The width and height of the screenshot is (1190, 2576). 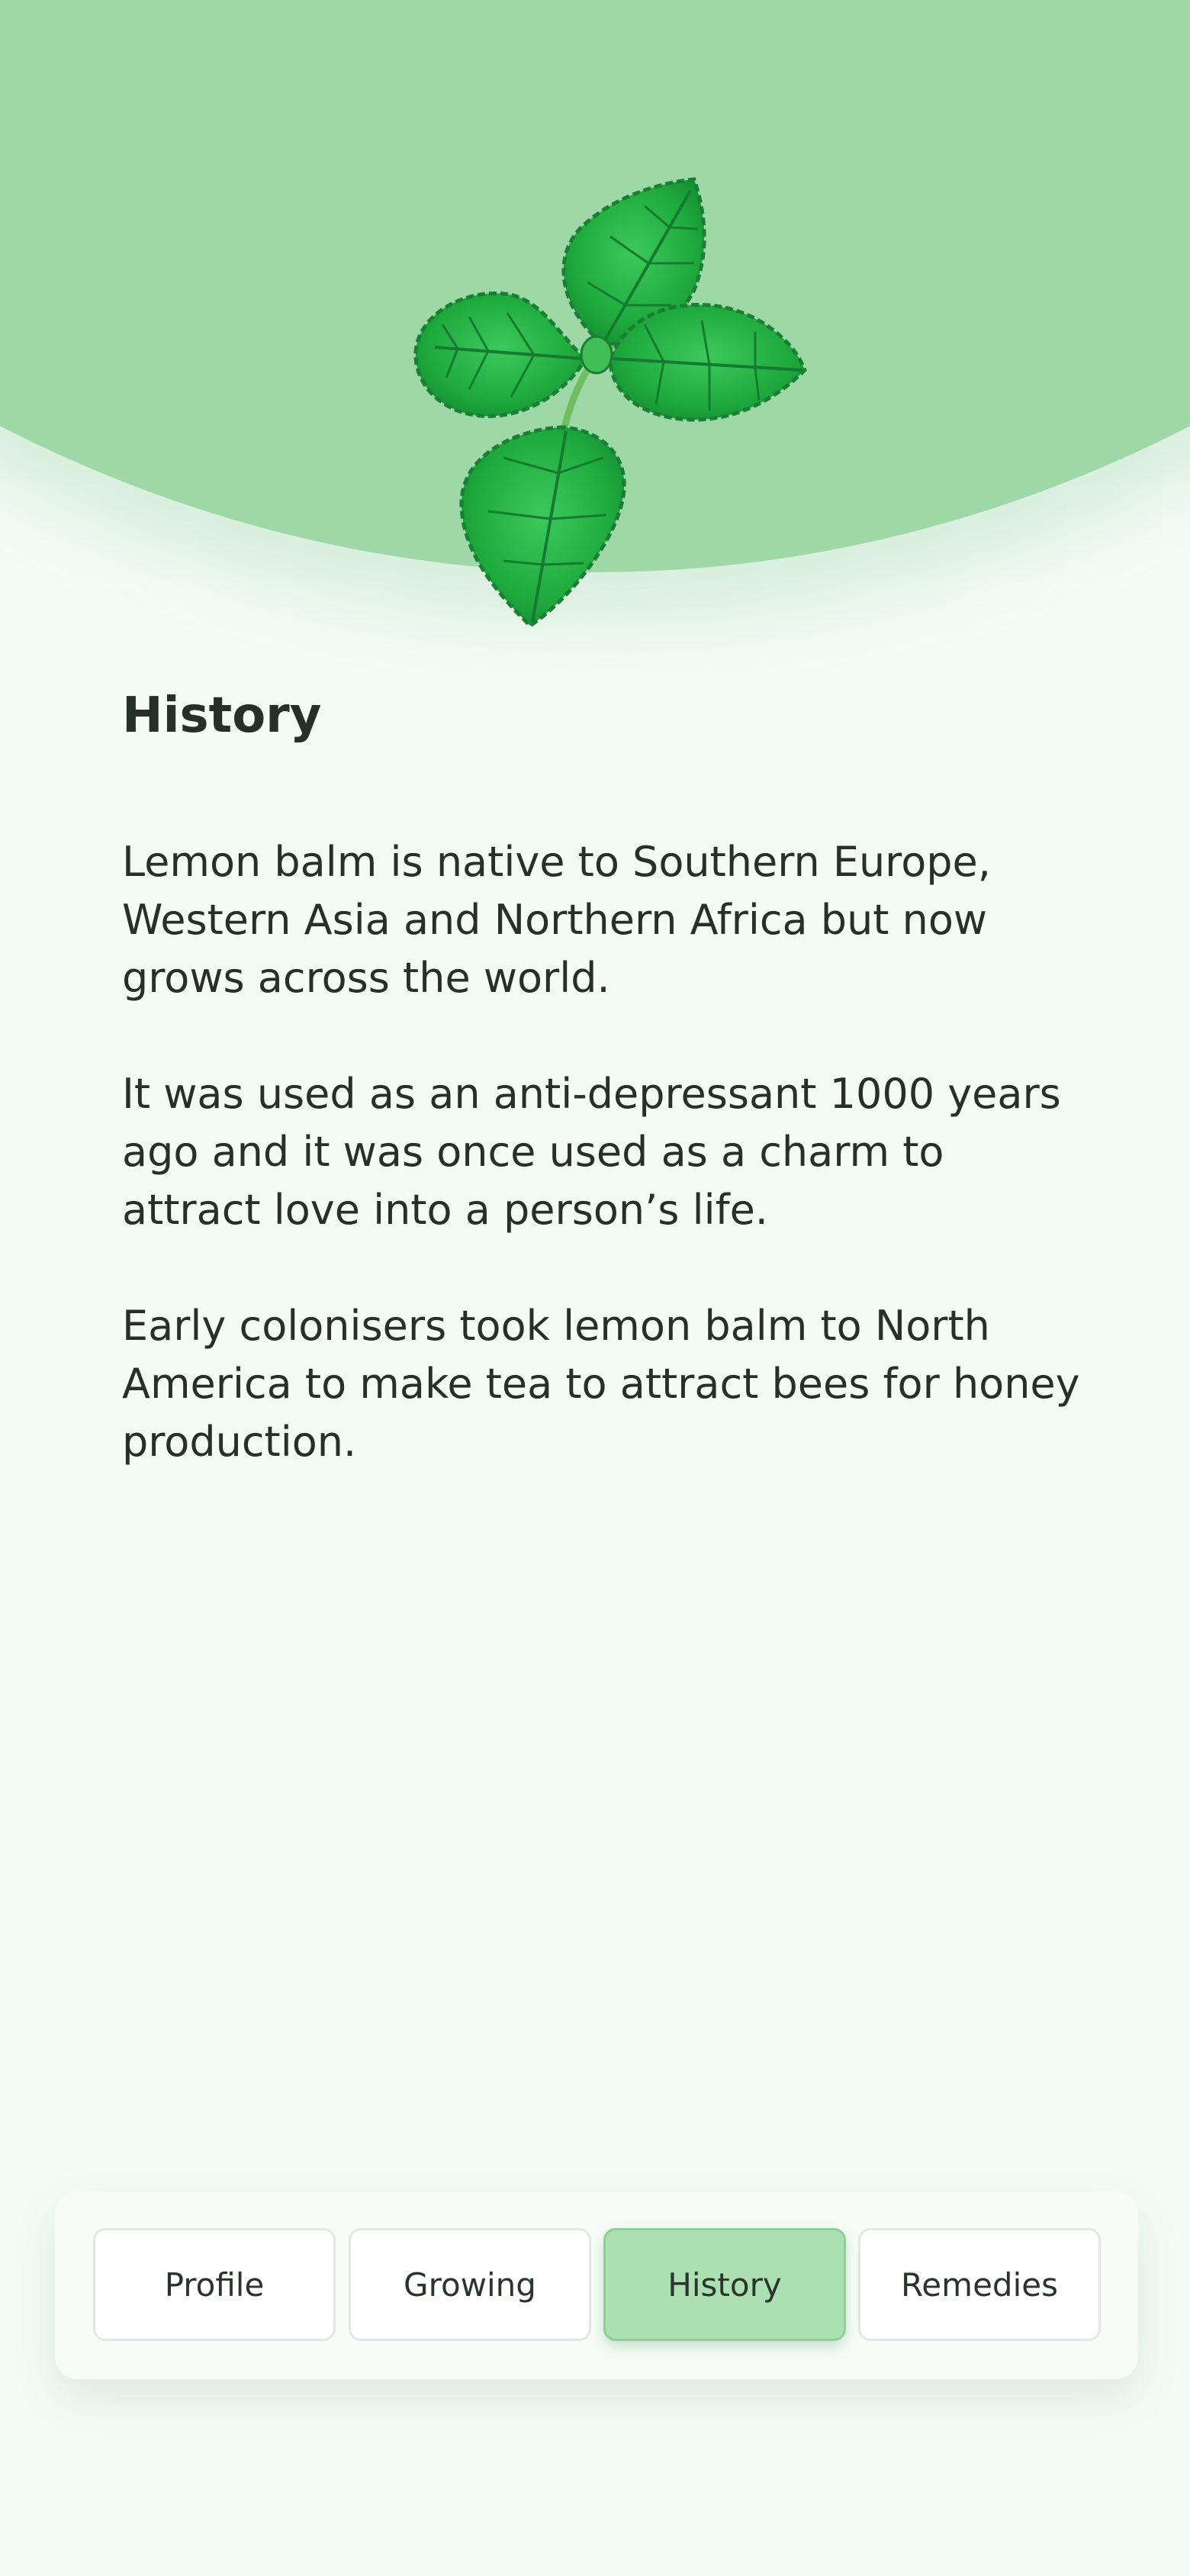 What do you see at coordinates (501, 354) in the screenshot?
I see `leaf-left` at bounding box center [501, 354].